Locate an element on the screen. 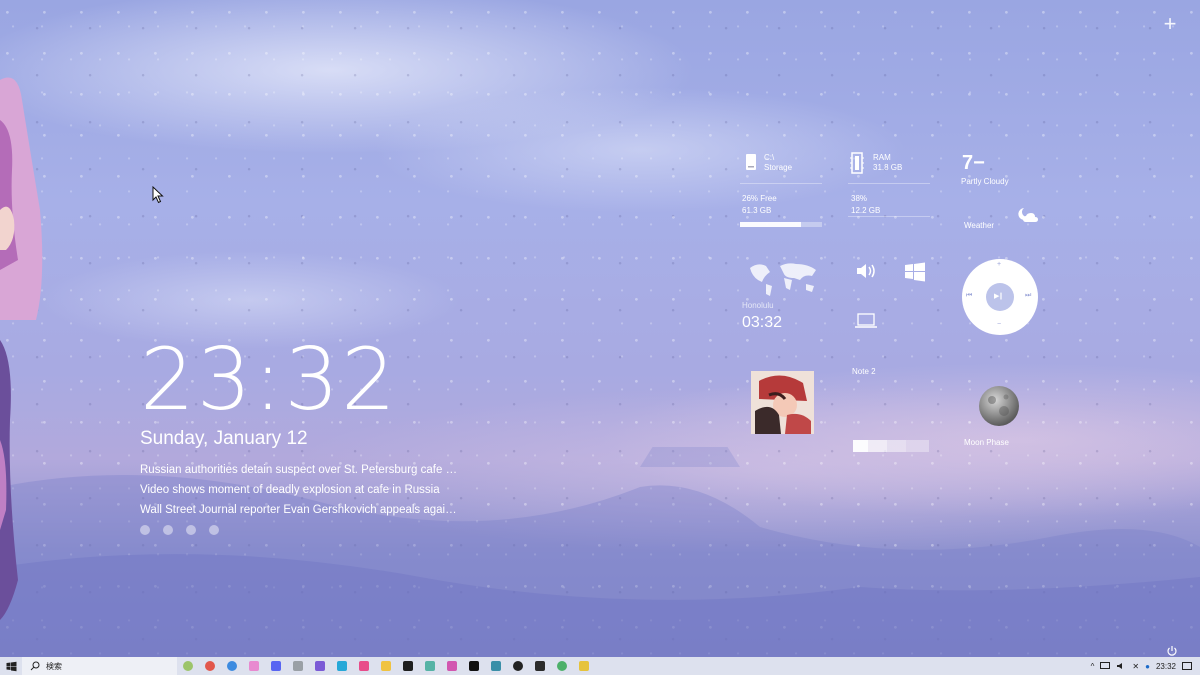 This screenshot has width=1200, height=675. network-icon is located at coordinates (1105, 666).